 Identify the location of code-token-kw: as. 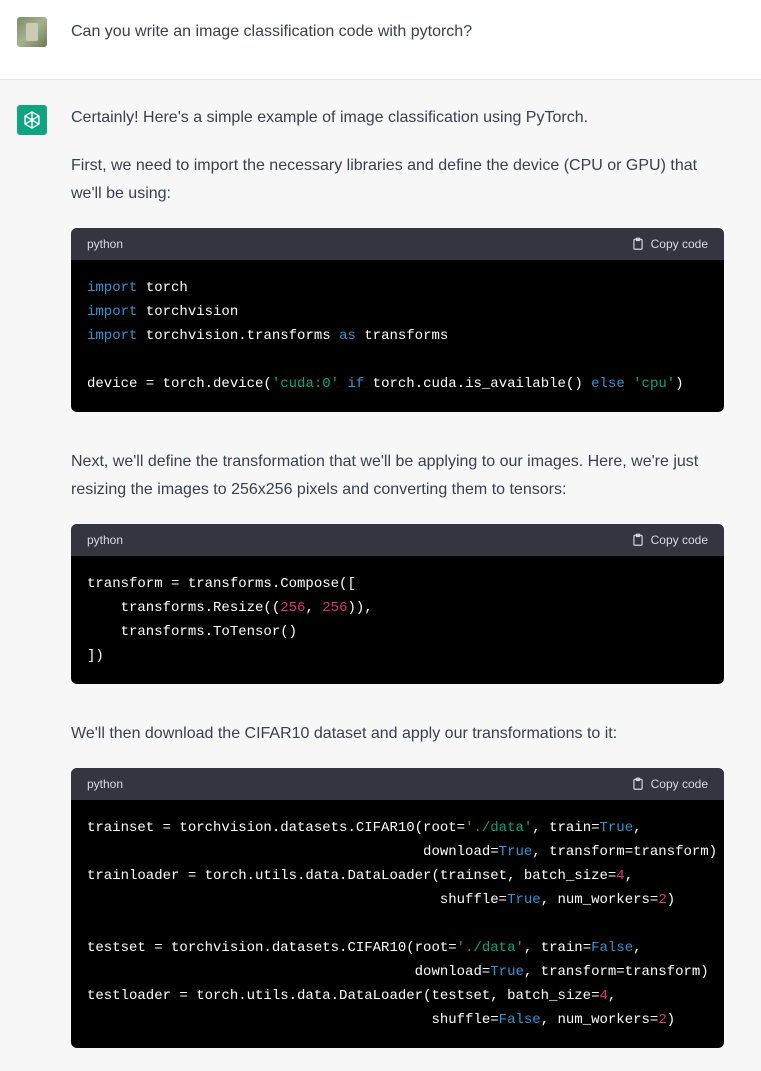
(347, 336).